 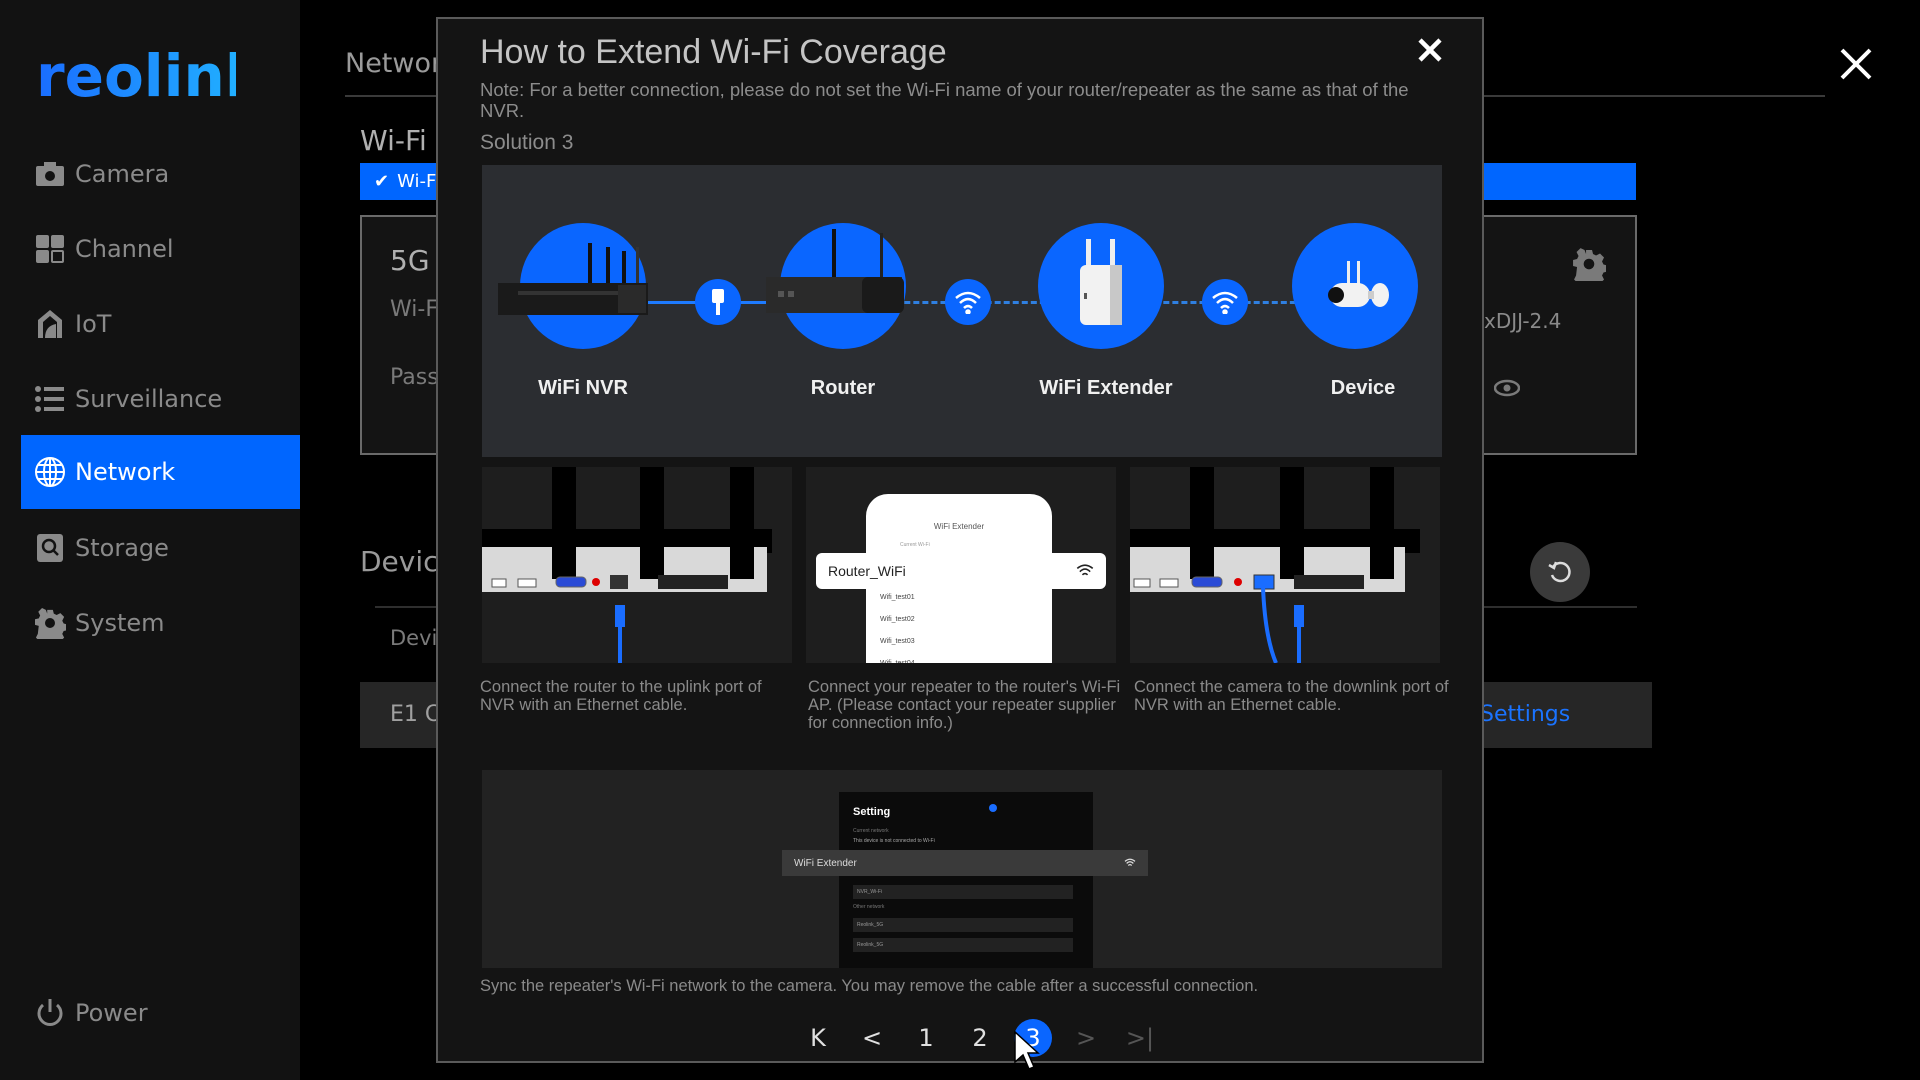 I want to click on first-page-button: K, so click(x=818, y=1038).